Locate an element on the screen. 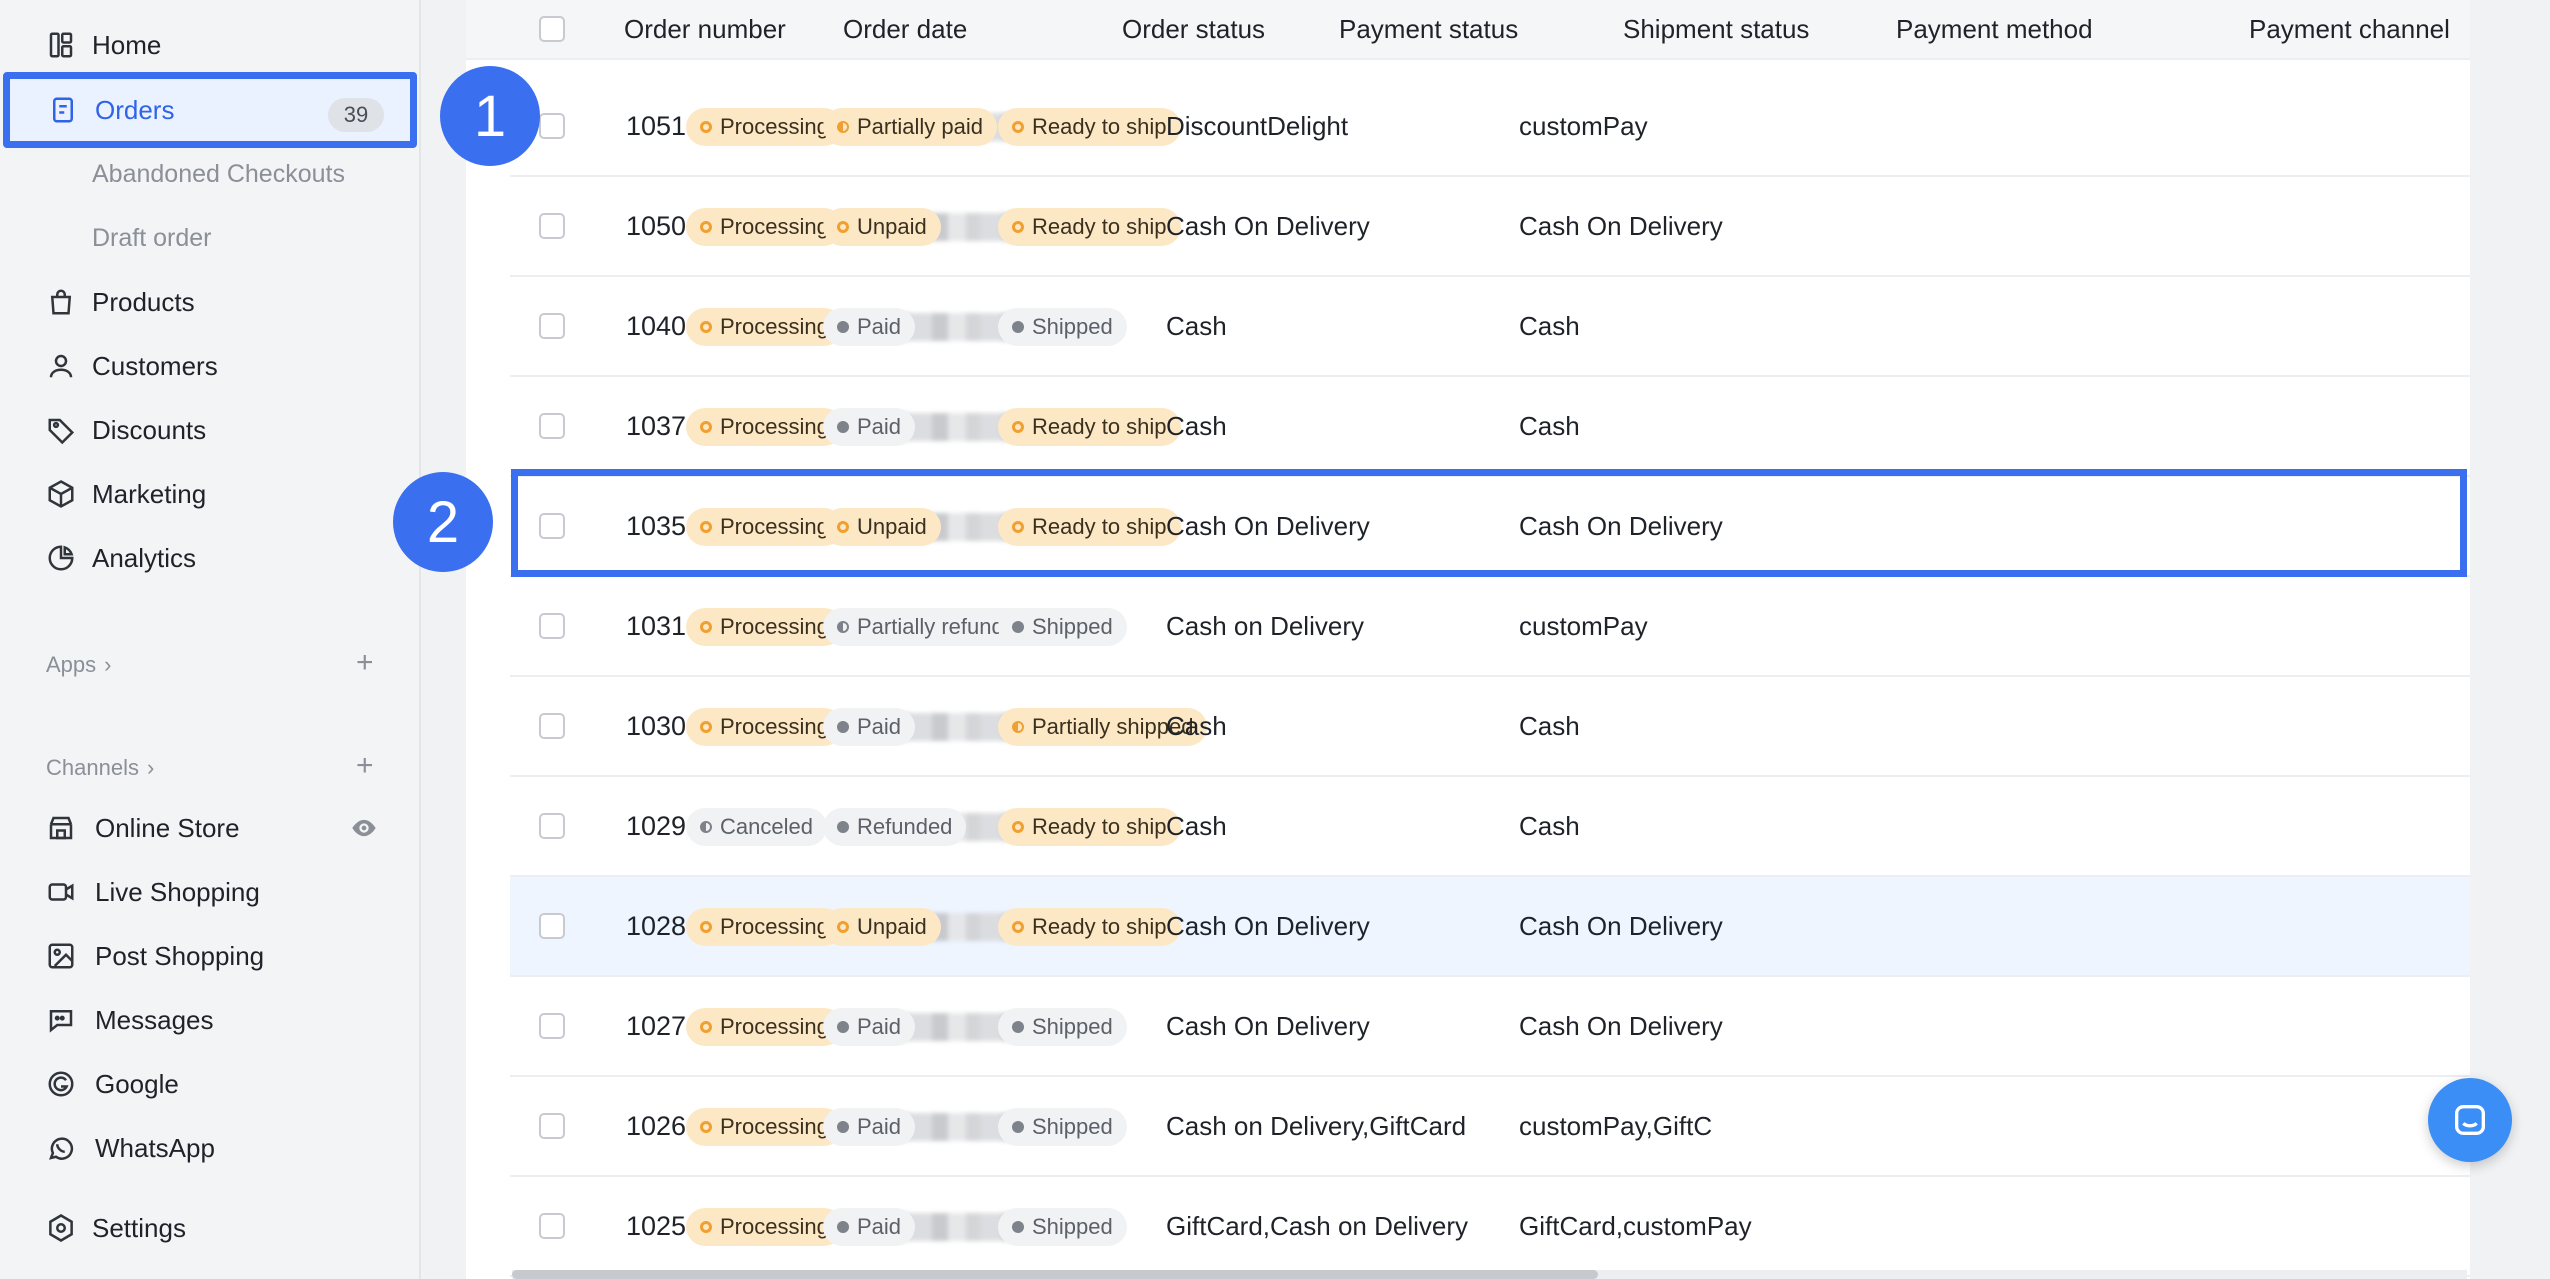 The image size is (2550, 1279). sidebar-item-draft-order: Draft order is located at coordinates (210, 238).